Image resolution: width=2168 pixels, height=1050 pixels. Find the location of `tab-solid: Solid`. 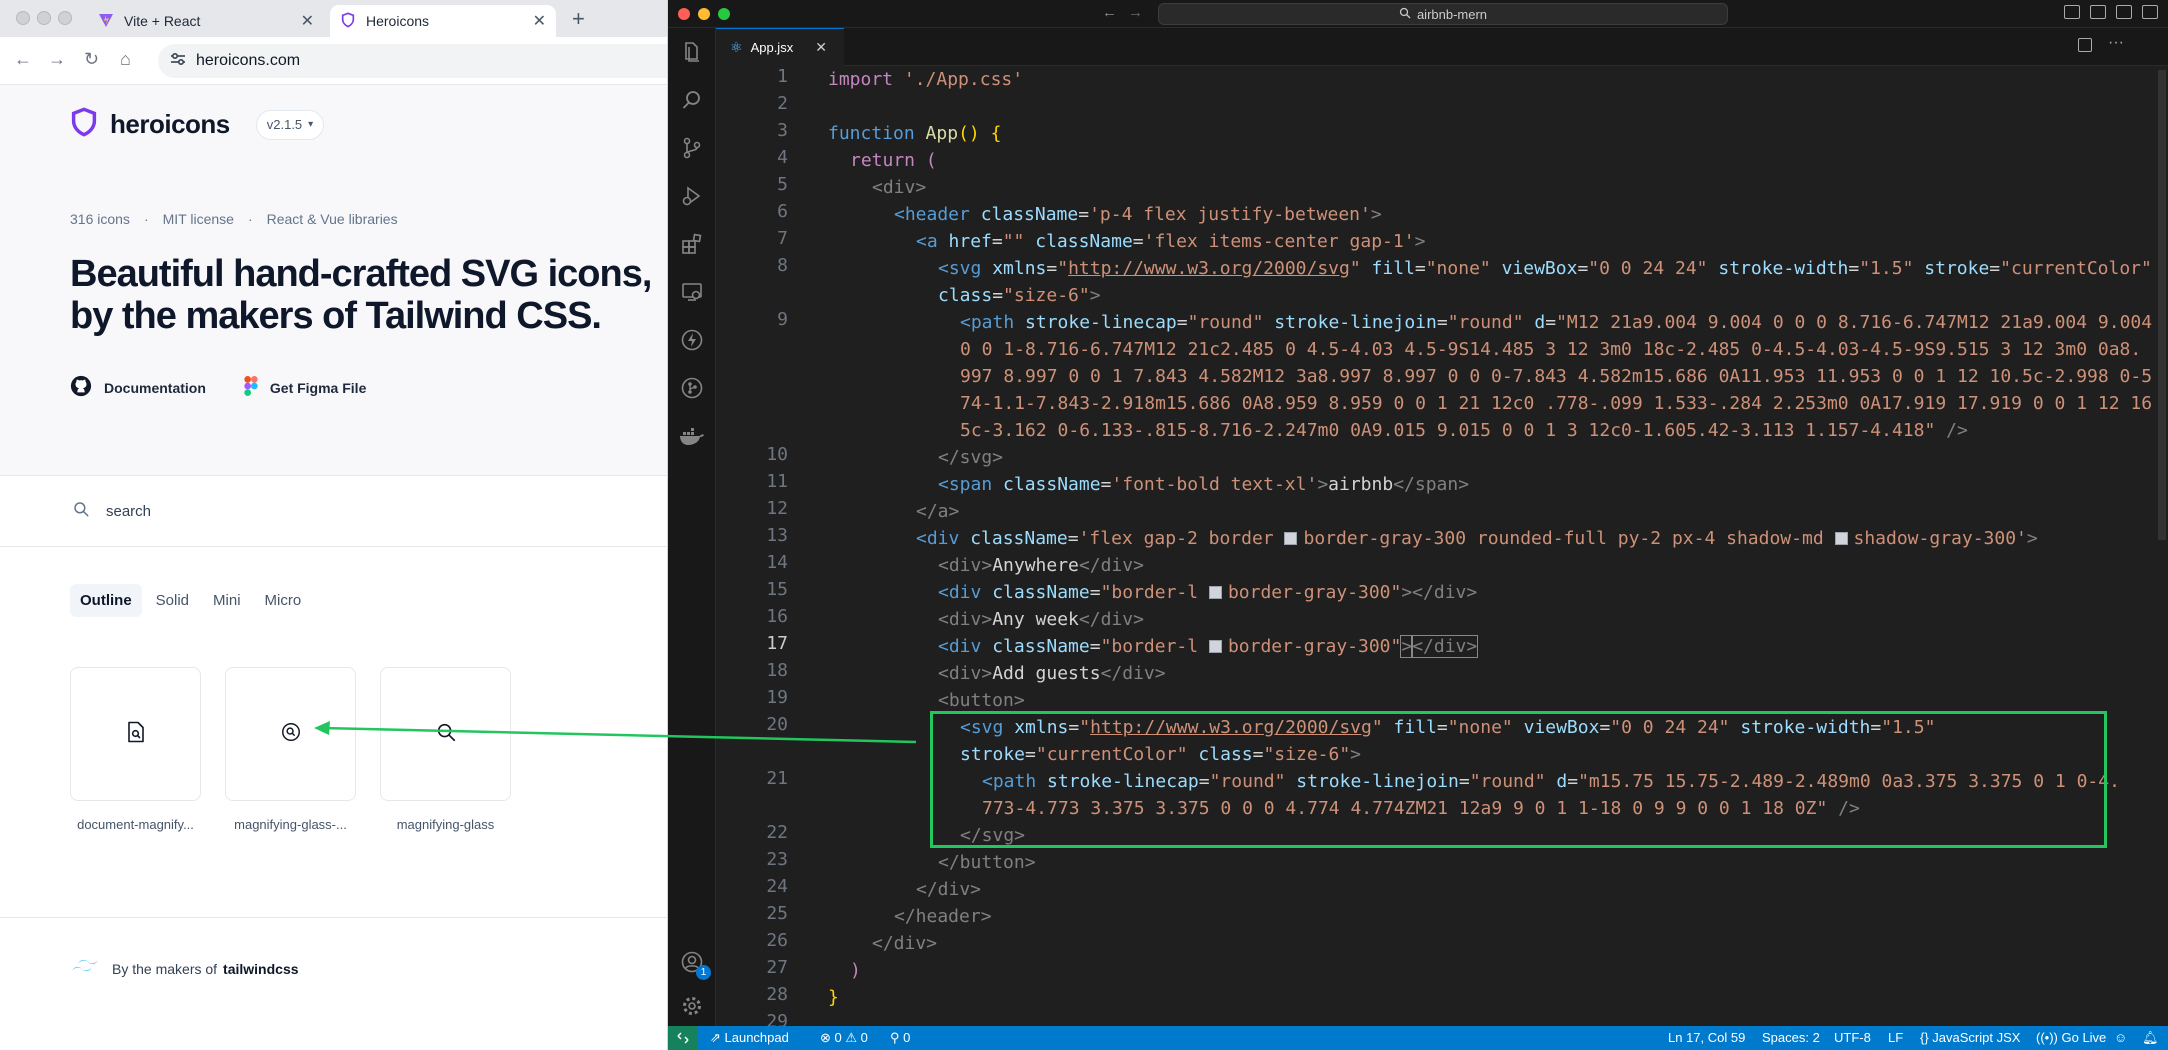

tab-solid: Solid is located at coordinates (172, 600).